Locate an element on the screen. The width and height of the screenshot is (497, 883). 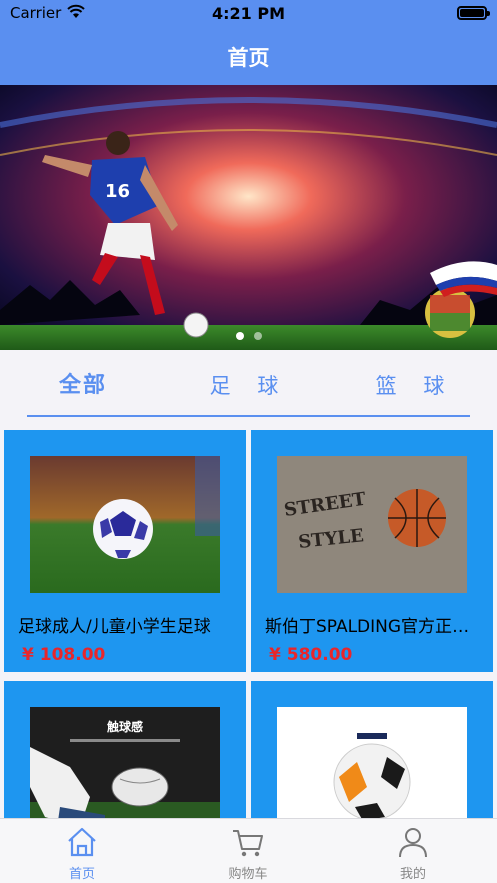
tab-bar-cart: 购物车 is located at coordinates (248, 853).